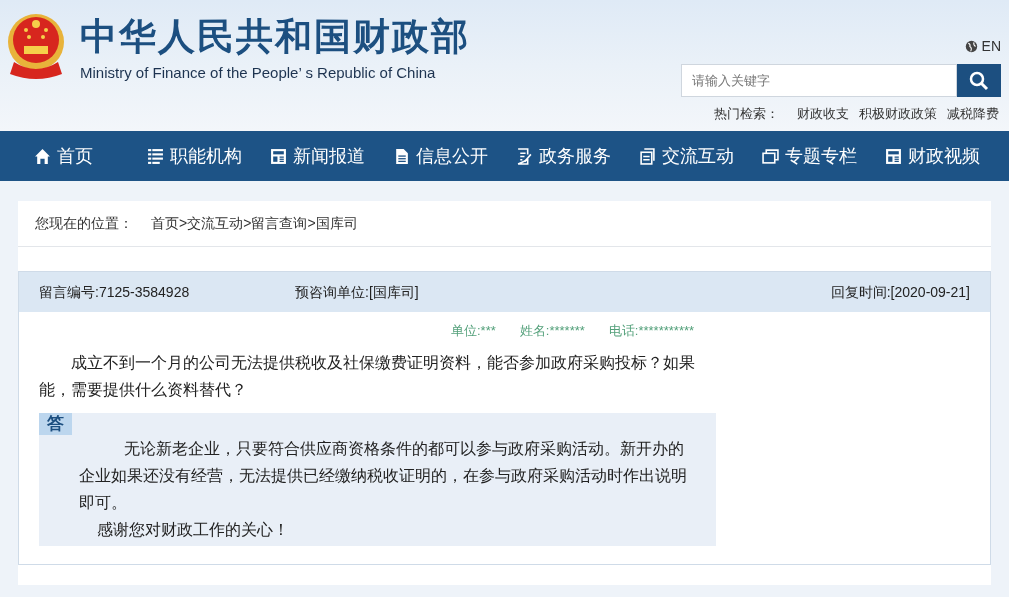 The width and height of the screenshot is (1009, 597). I want to click on nav-item: 新闻报道, so click(317, 156).